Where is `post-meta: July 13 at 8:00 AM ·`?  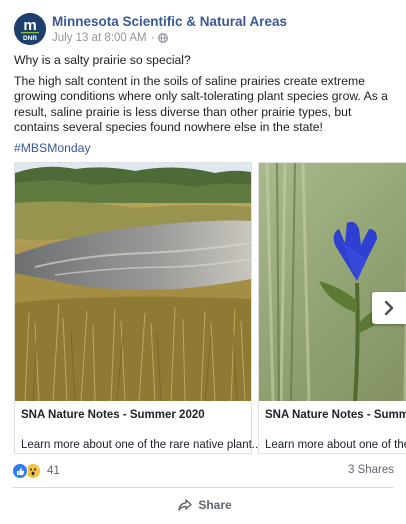 post-meta: July 13 at 8:00 AM · is located at coordinates (110, 38).